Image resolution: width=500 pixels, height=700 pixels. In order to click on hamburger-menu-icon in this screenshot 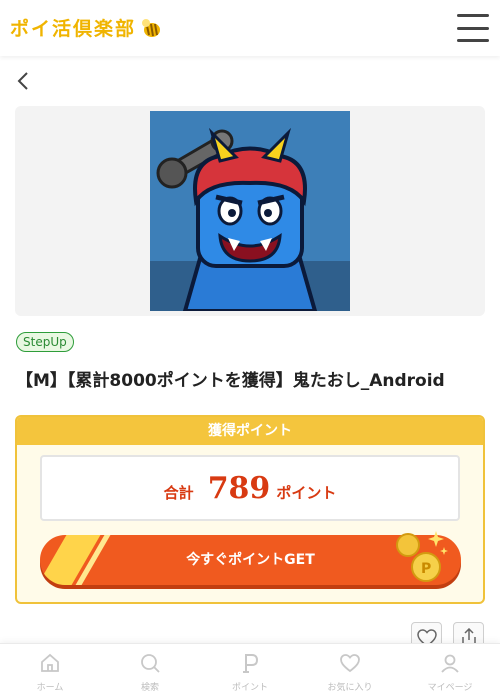, I will do `click(473, 28)`.